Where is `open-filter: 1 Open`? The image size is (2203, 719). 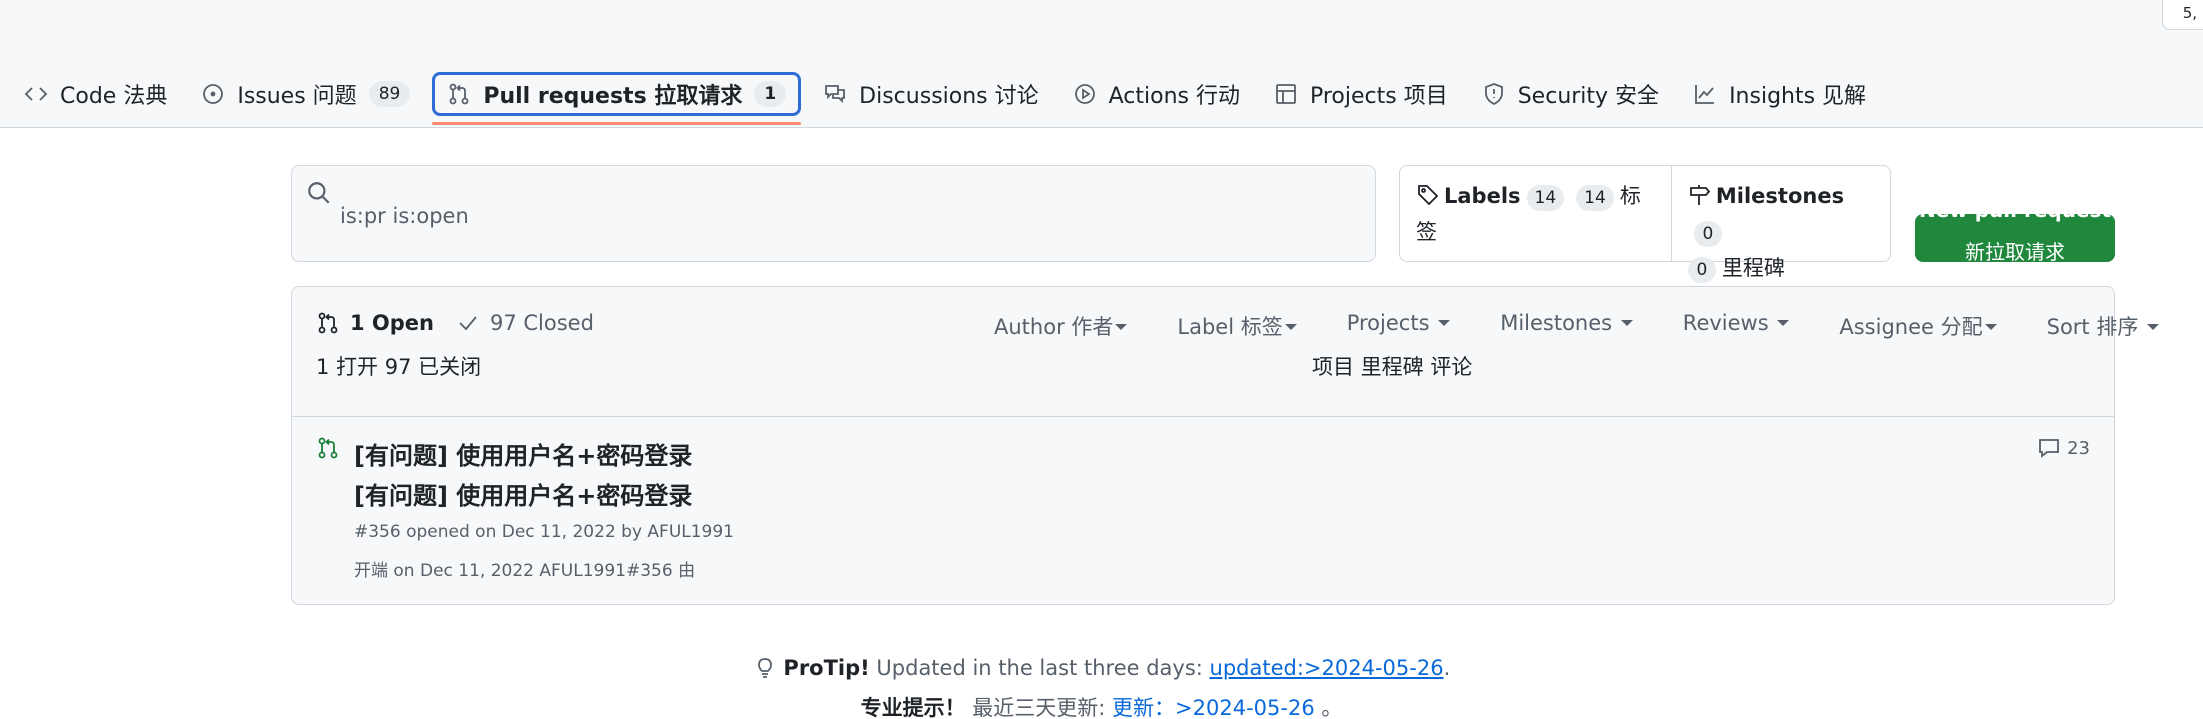
open-filter: 1 Open is located at coordinates (375, 323).